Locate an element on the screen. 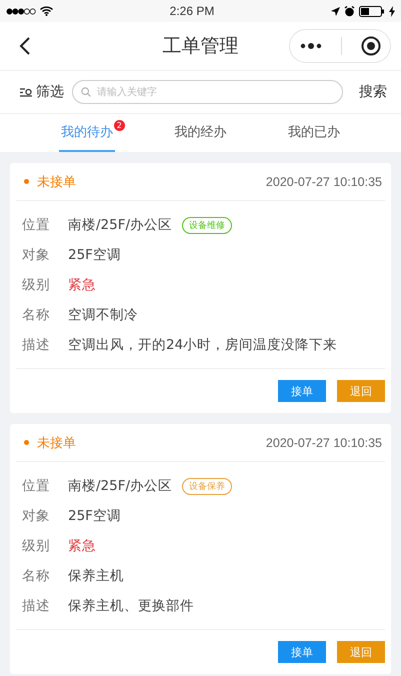 Image resolution: width=401 pixels, height=676 pixels. search-button: 搜索 is located at coordinates (369, 92).